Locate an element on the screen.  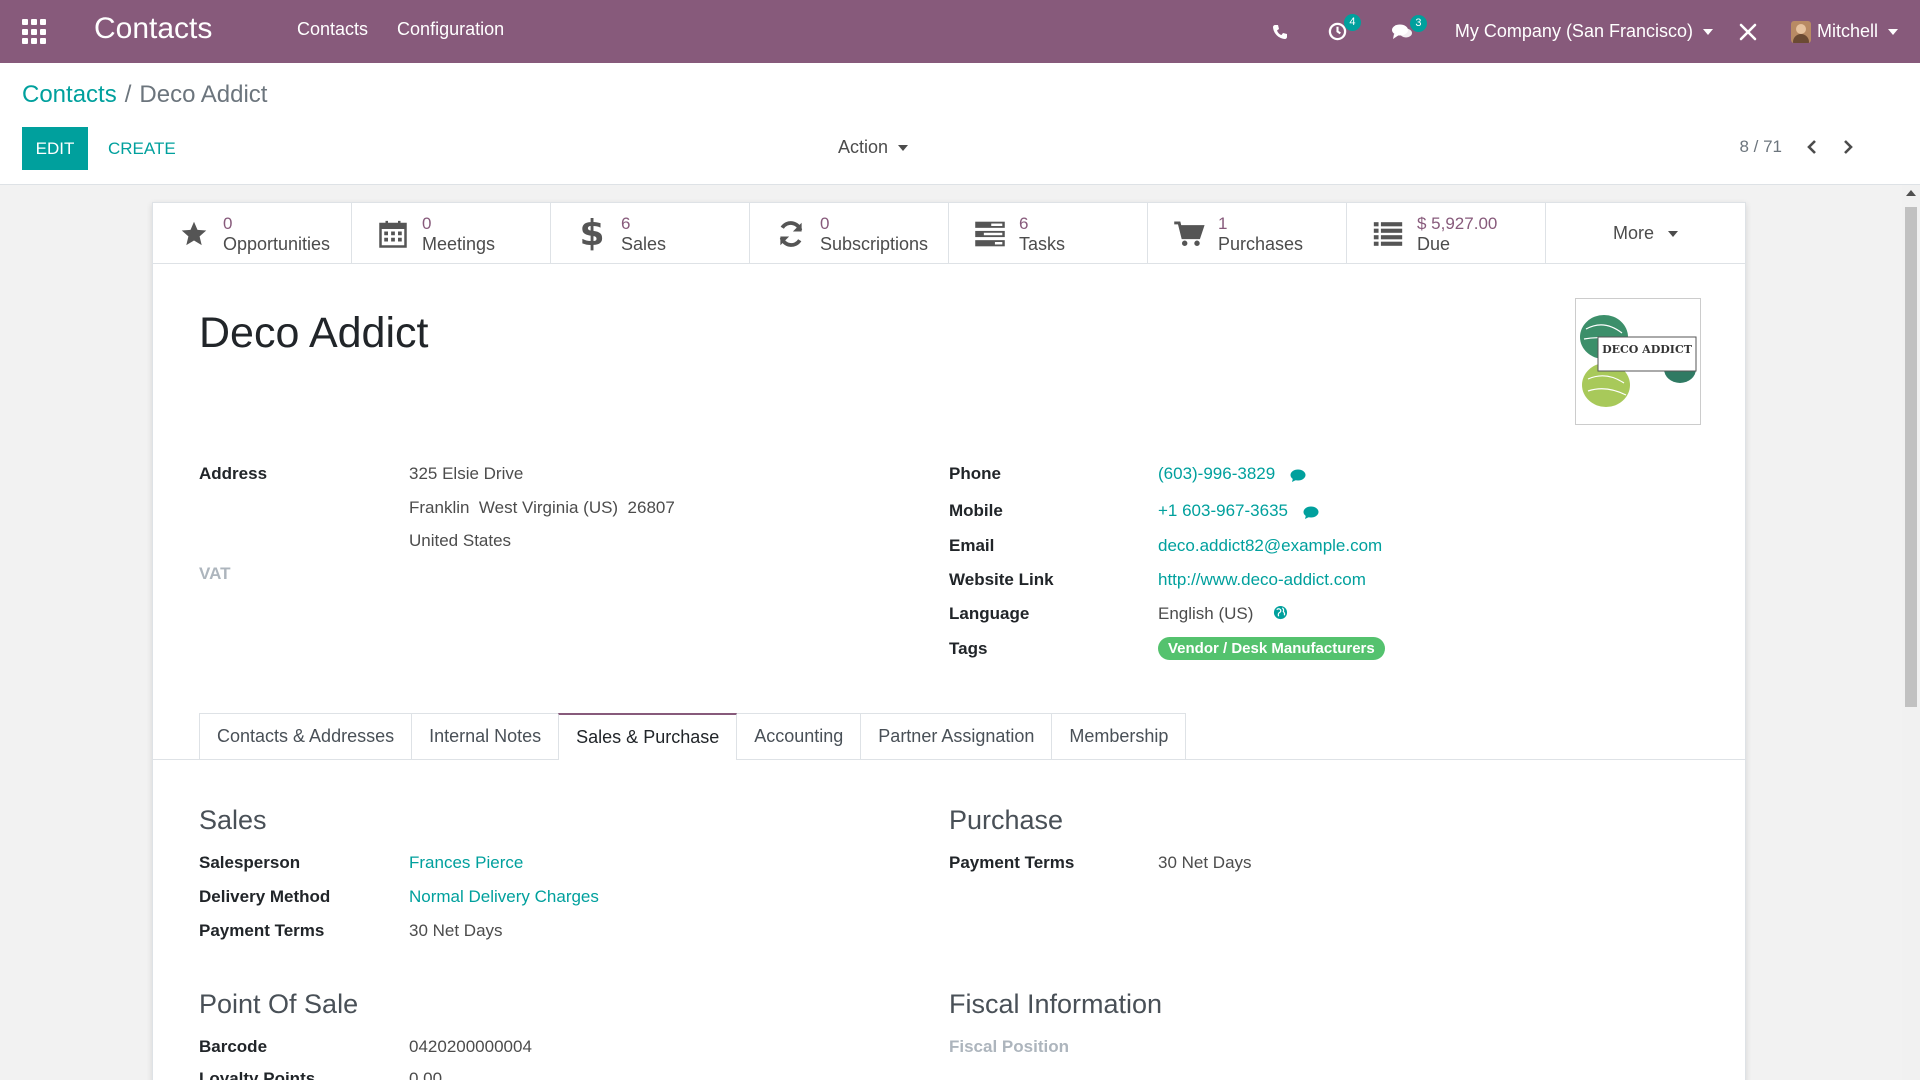
company-name: My Company (San Francisco) is located at coordinates (1573, 31).